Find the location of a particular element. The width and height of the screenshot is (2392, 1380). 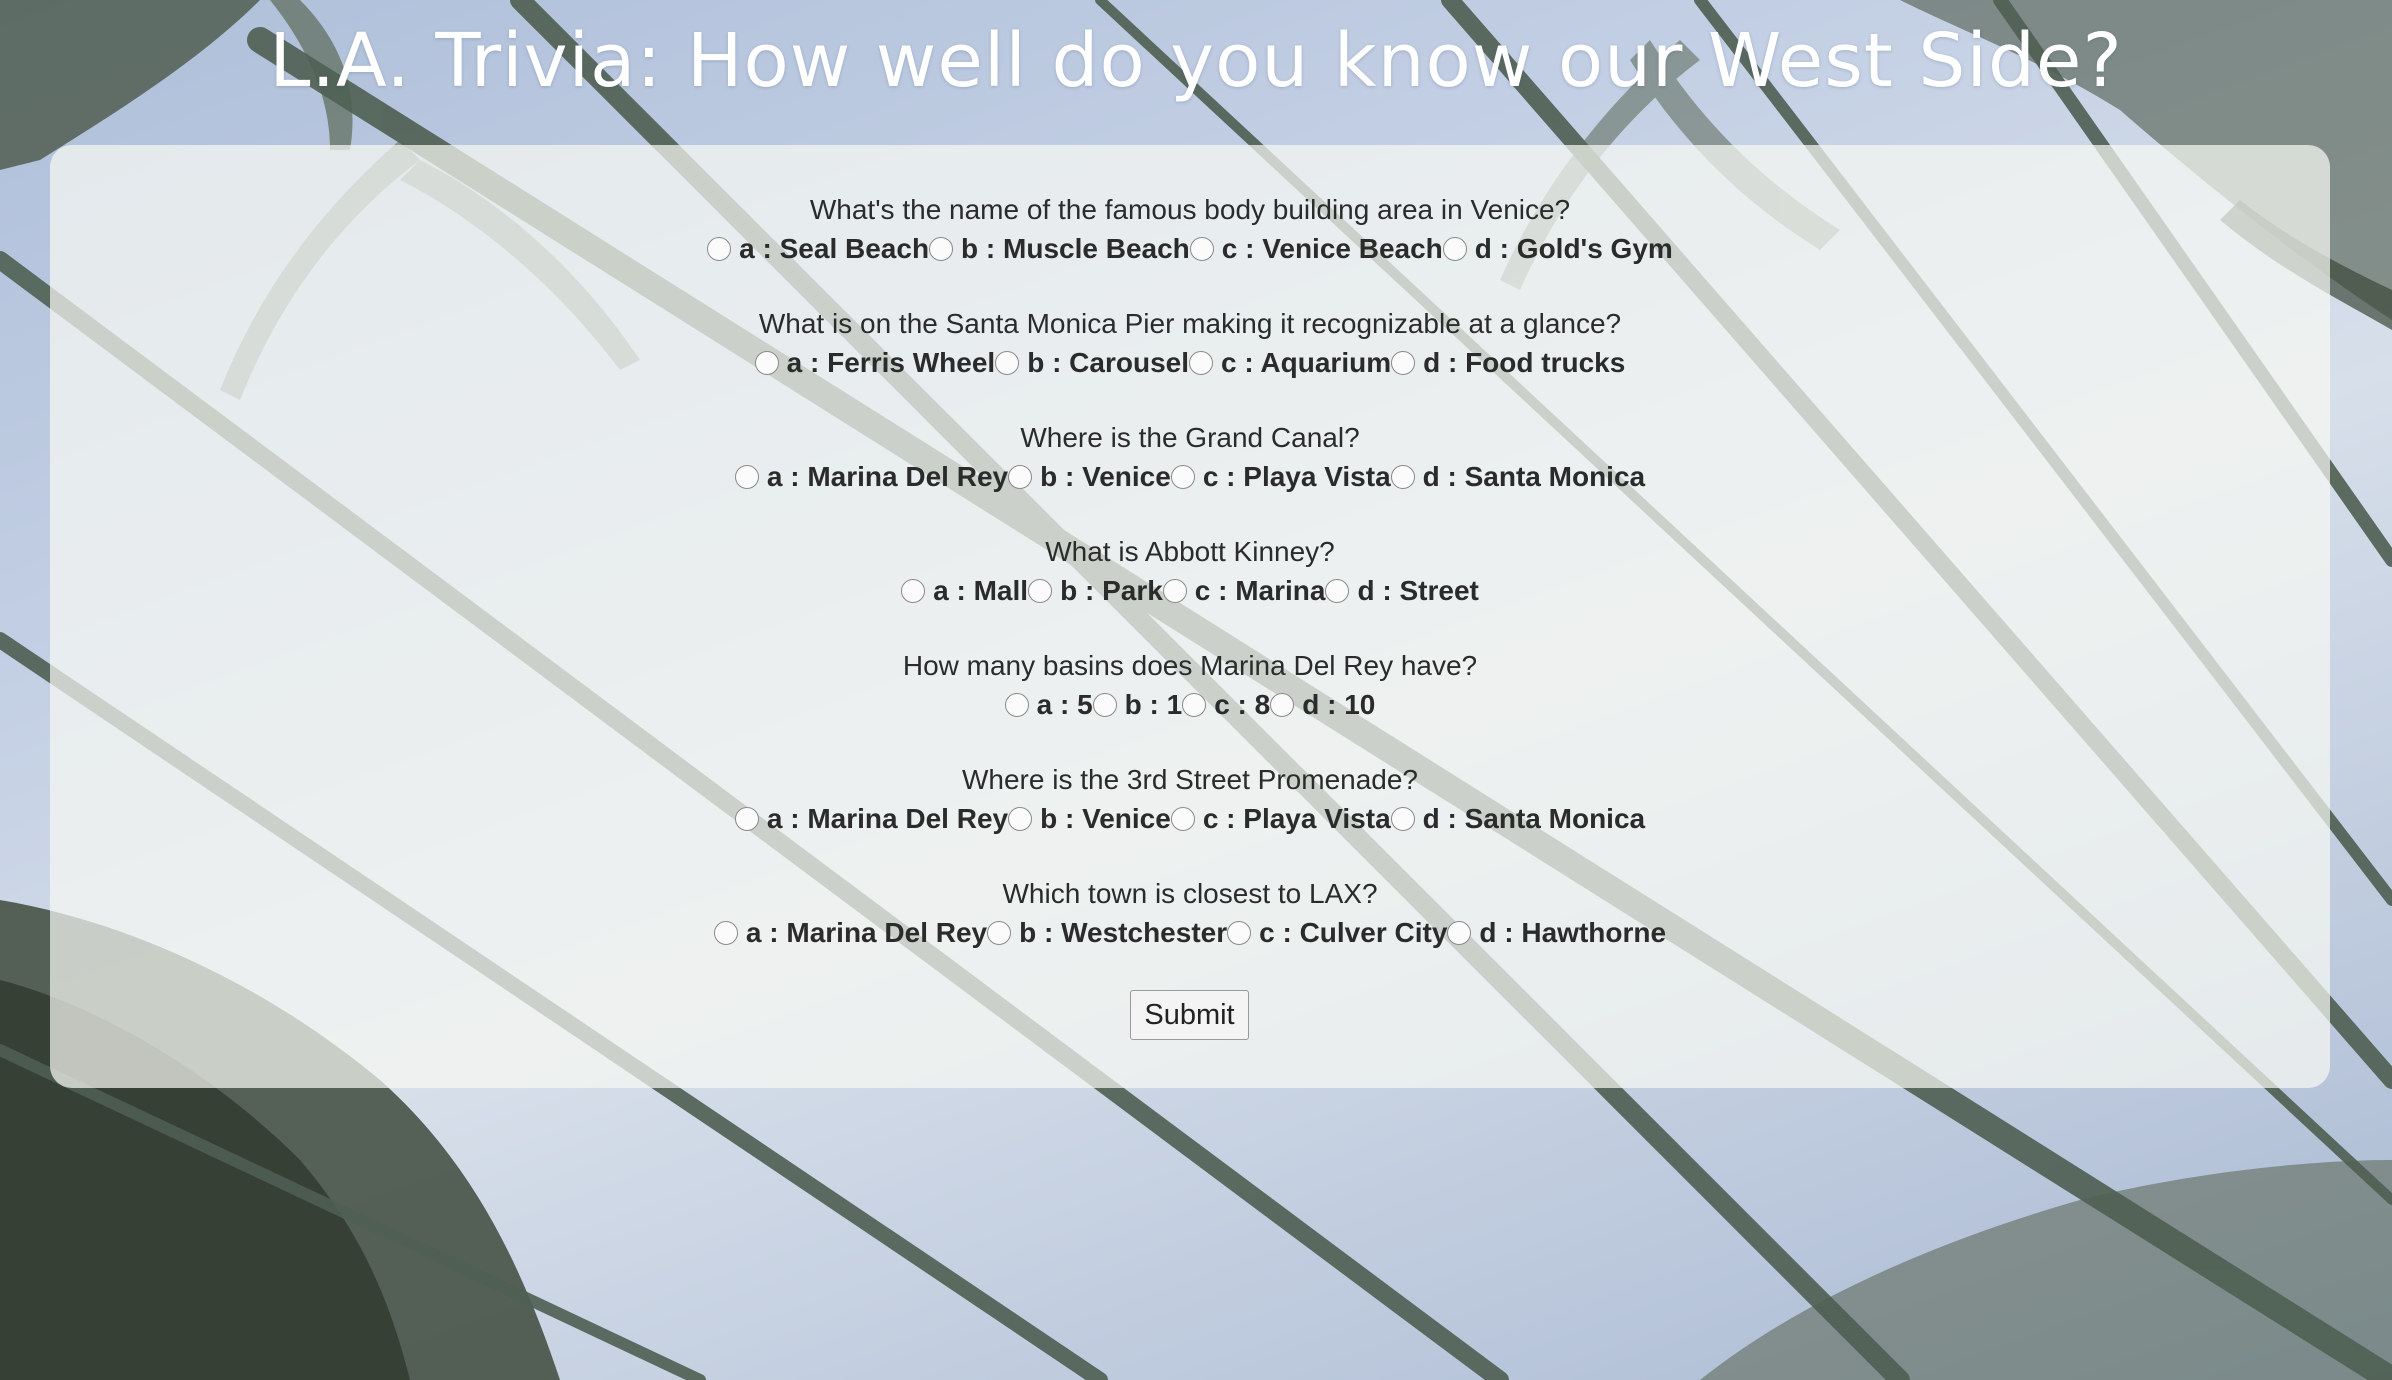

option-a: a : Seal Beach is located at coordinates (818, 249).